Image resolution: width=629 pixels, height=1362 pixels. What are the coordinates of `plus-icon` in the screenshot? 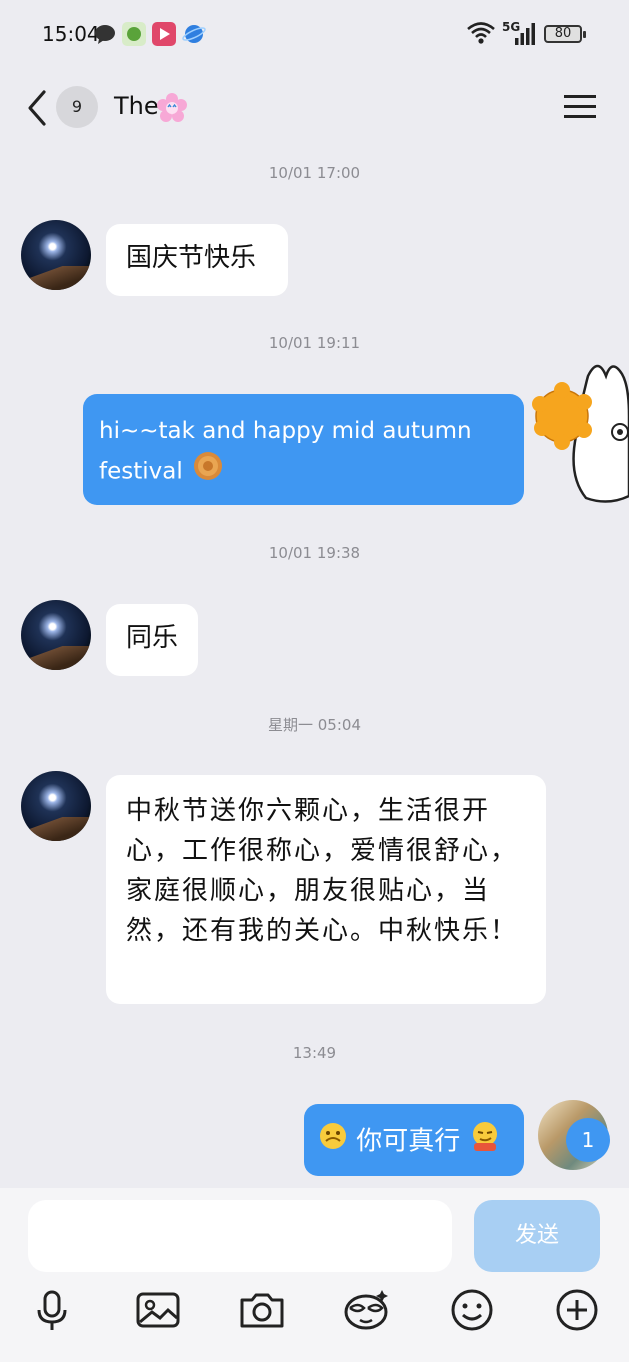 It's located at (577, 1310).